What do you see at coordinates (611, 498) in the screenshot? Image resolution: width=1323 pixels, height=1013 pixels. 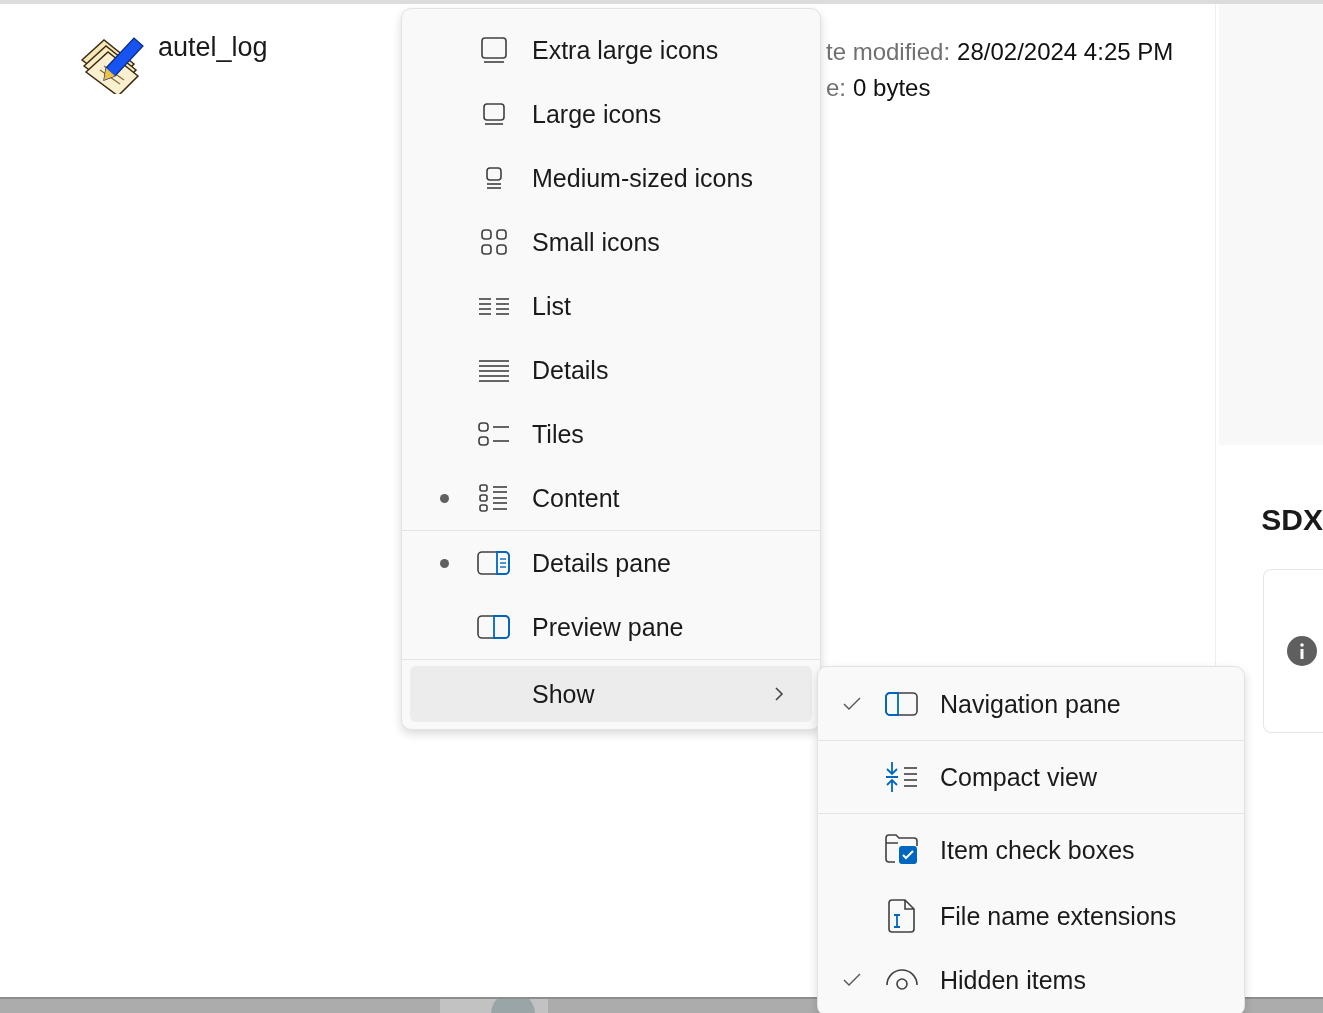 I see `menu-item: Content` at bounding box center [611, 498].